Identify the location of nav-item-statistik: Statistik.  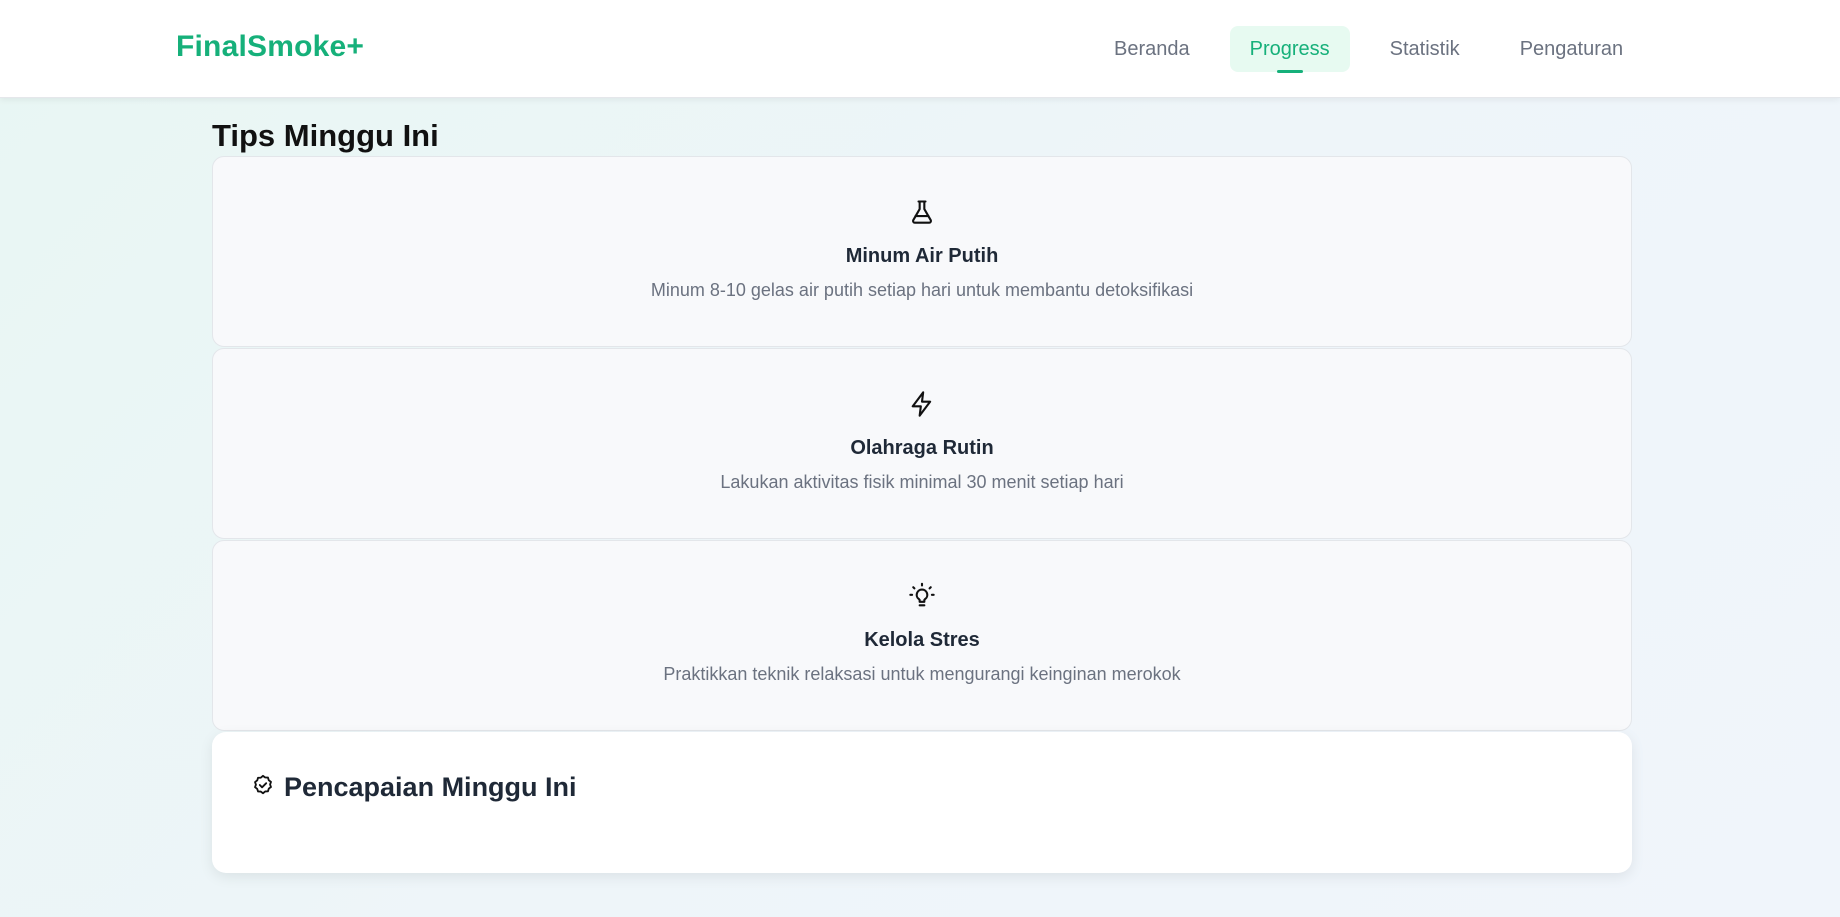
(1425, 49).